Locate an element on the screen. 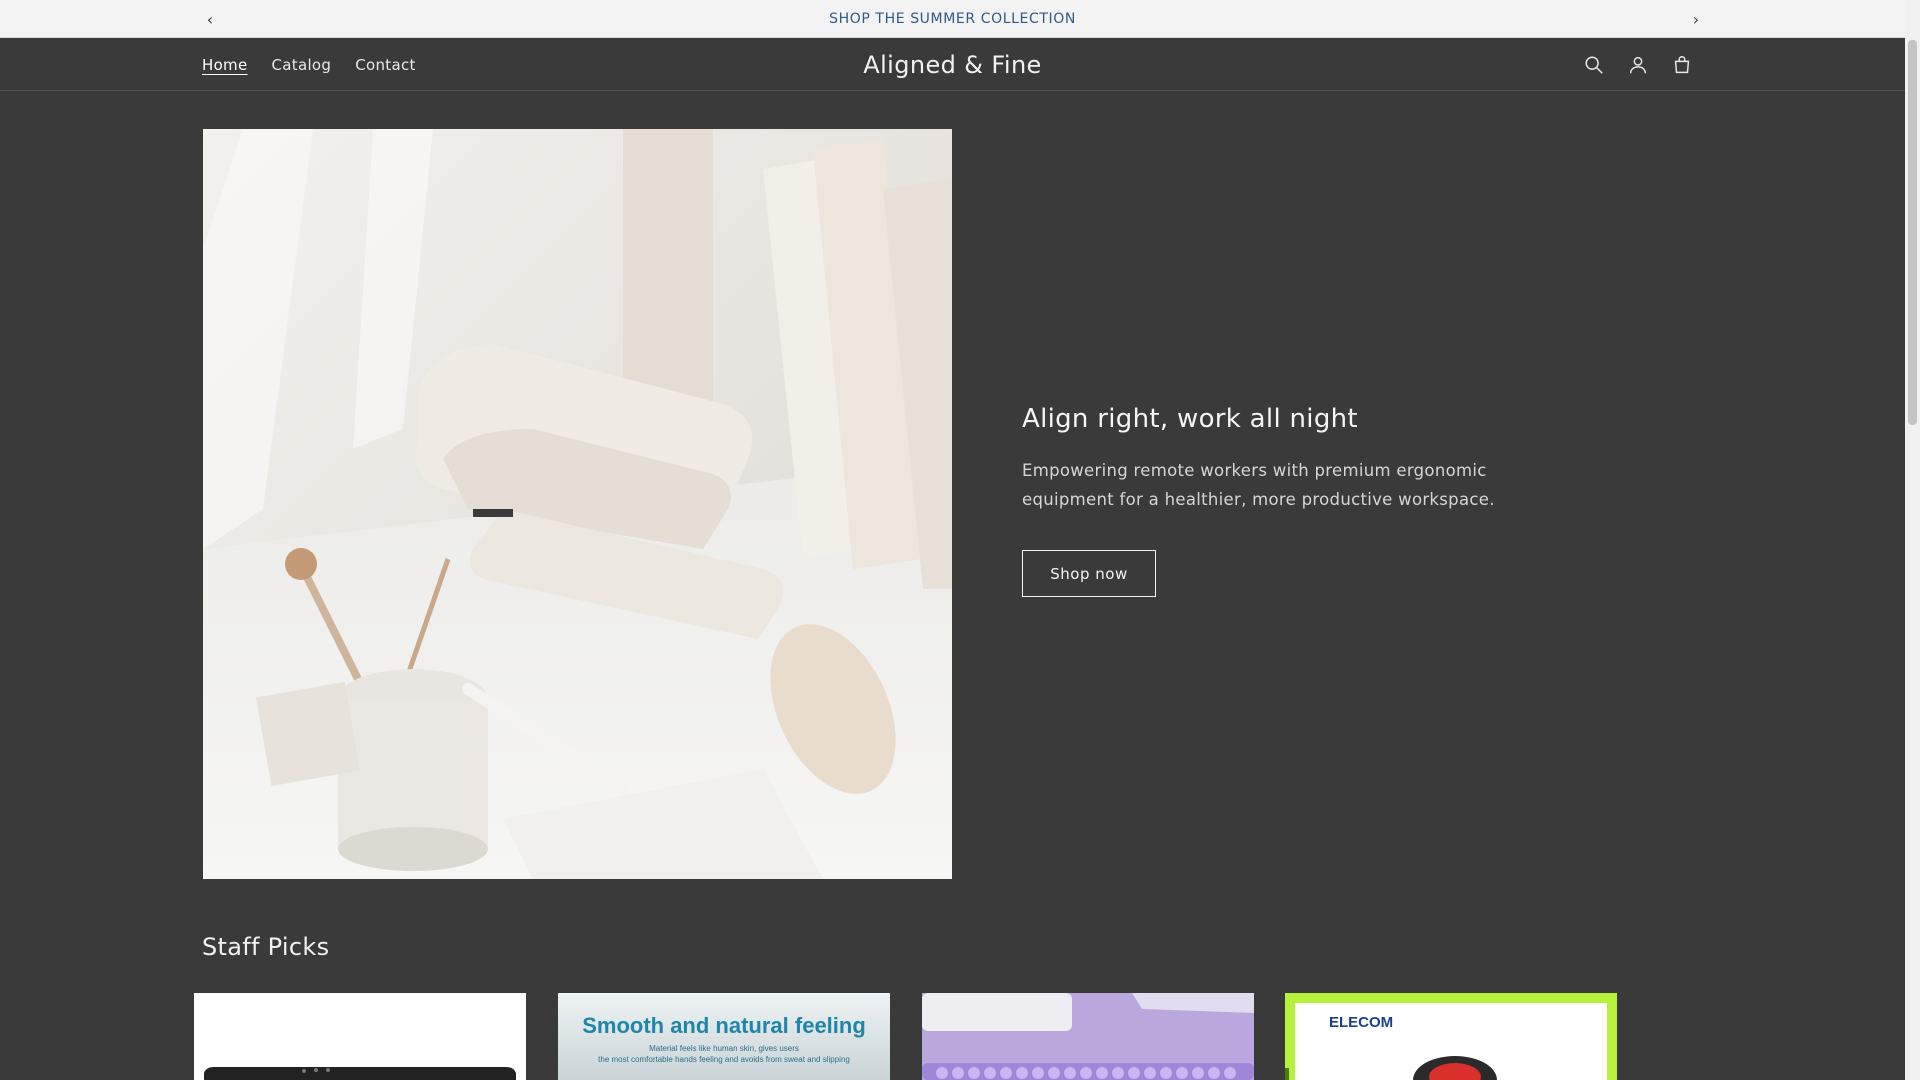 This screenshot has width=1920, height=1080. card4-brand: ELECOM is located at coordinates (1361, 1022).